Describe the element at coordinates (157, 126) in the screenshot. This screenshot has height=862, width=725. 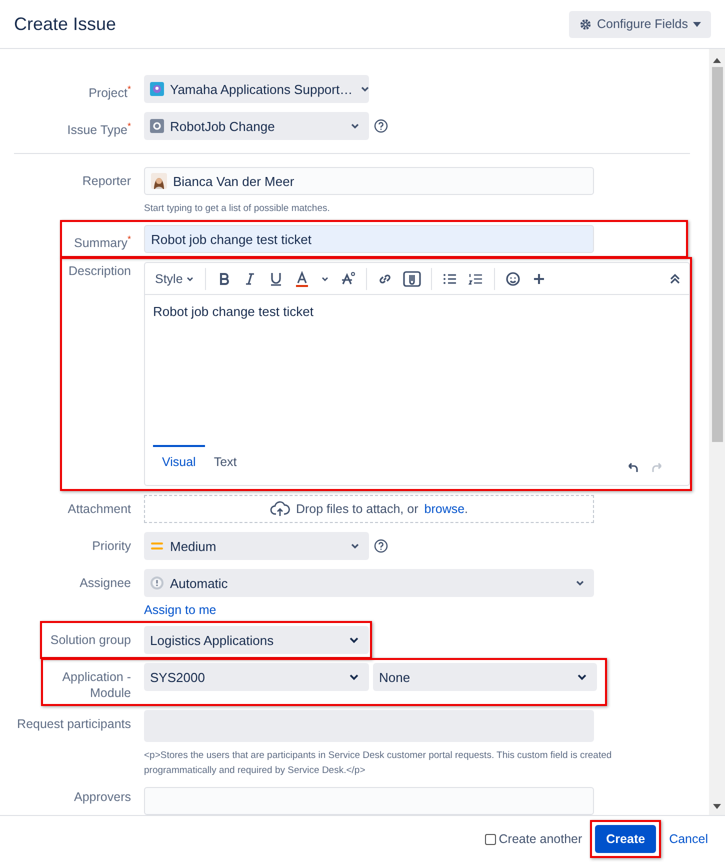
I see `issue-type-icon` at that location.